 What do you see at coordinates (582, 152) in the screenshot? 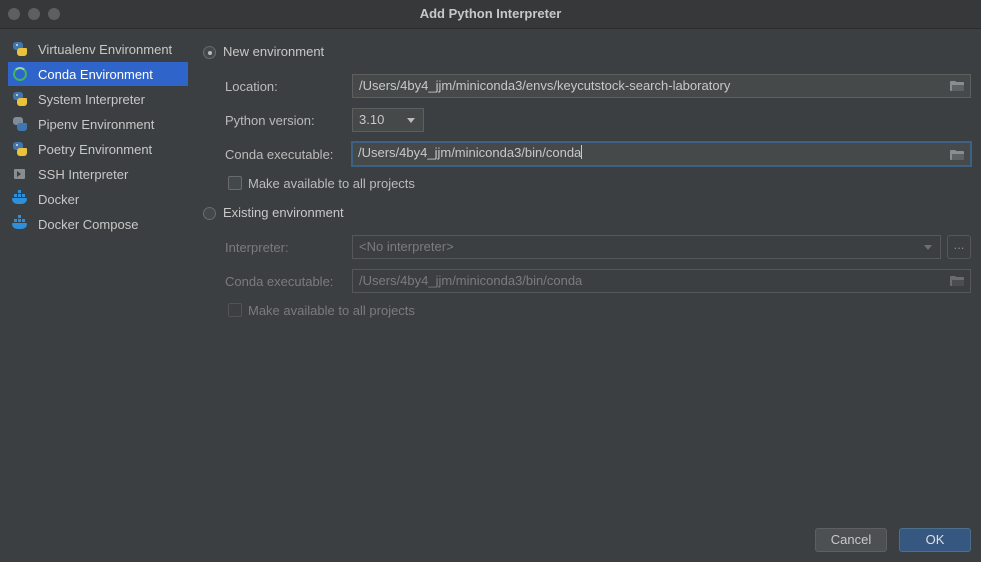
I see `text-cursor` at bounding box center [582, 152].